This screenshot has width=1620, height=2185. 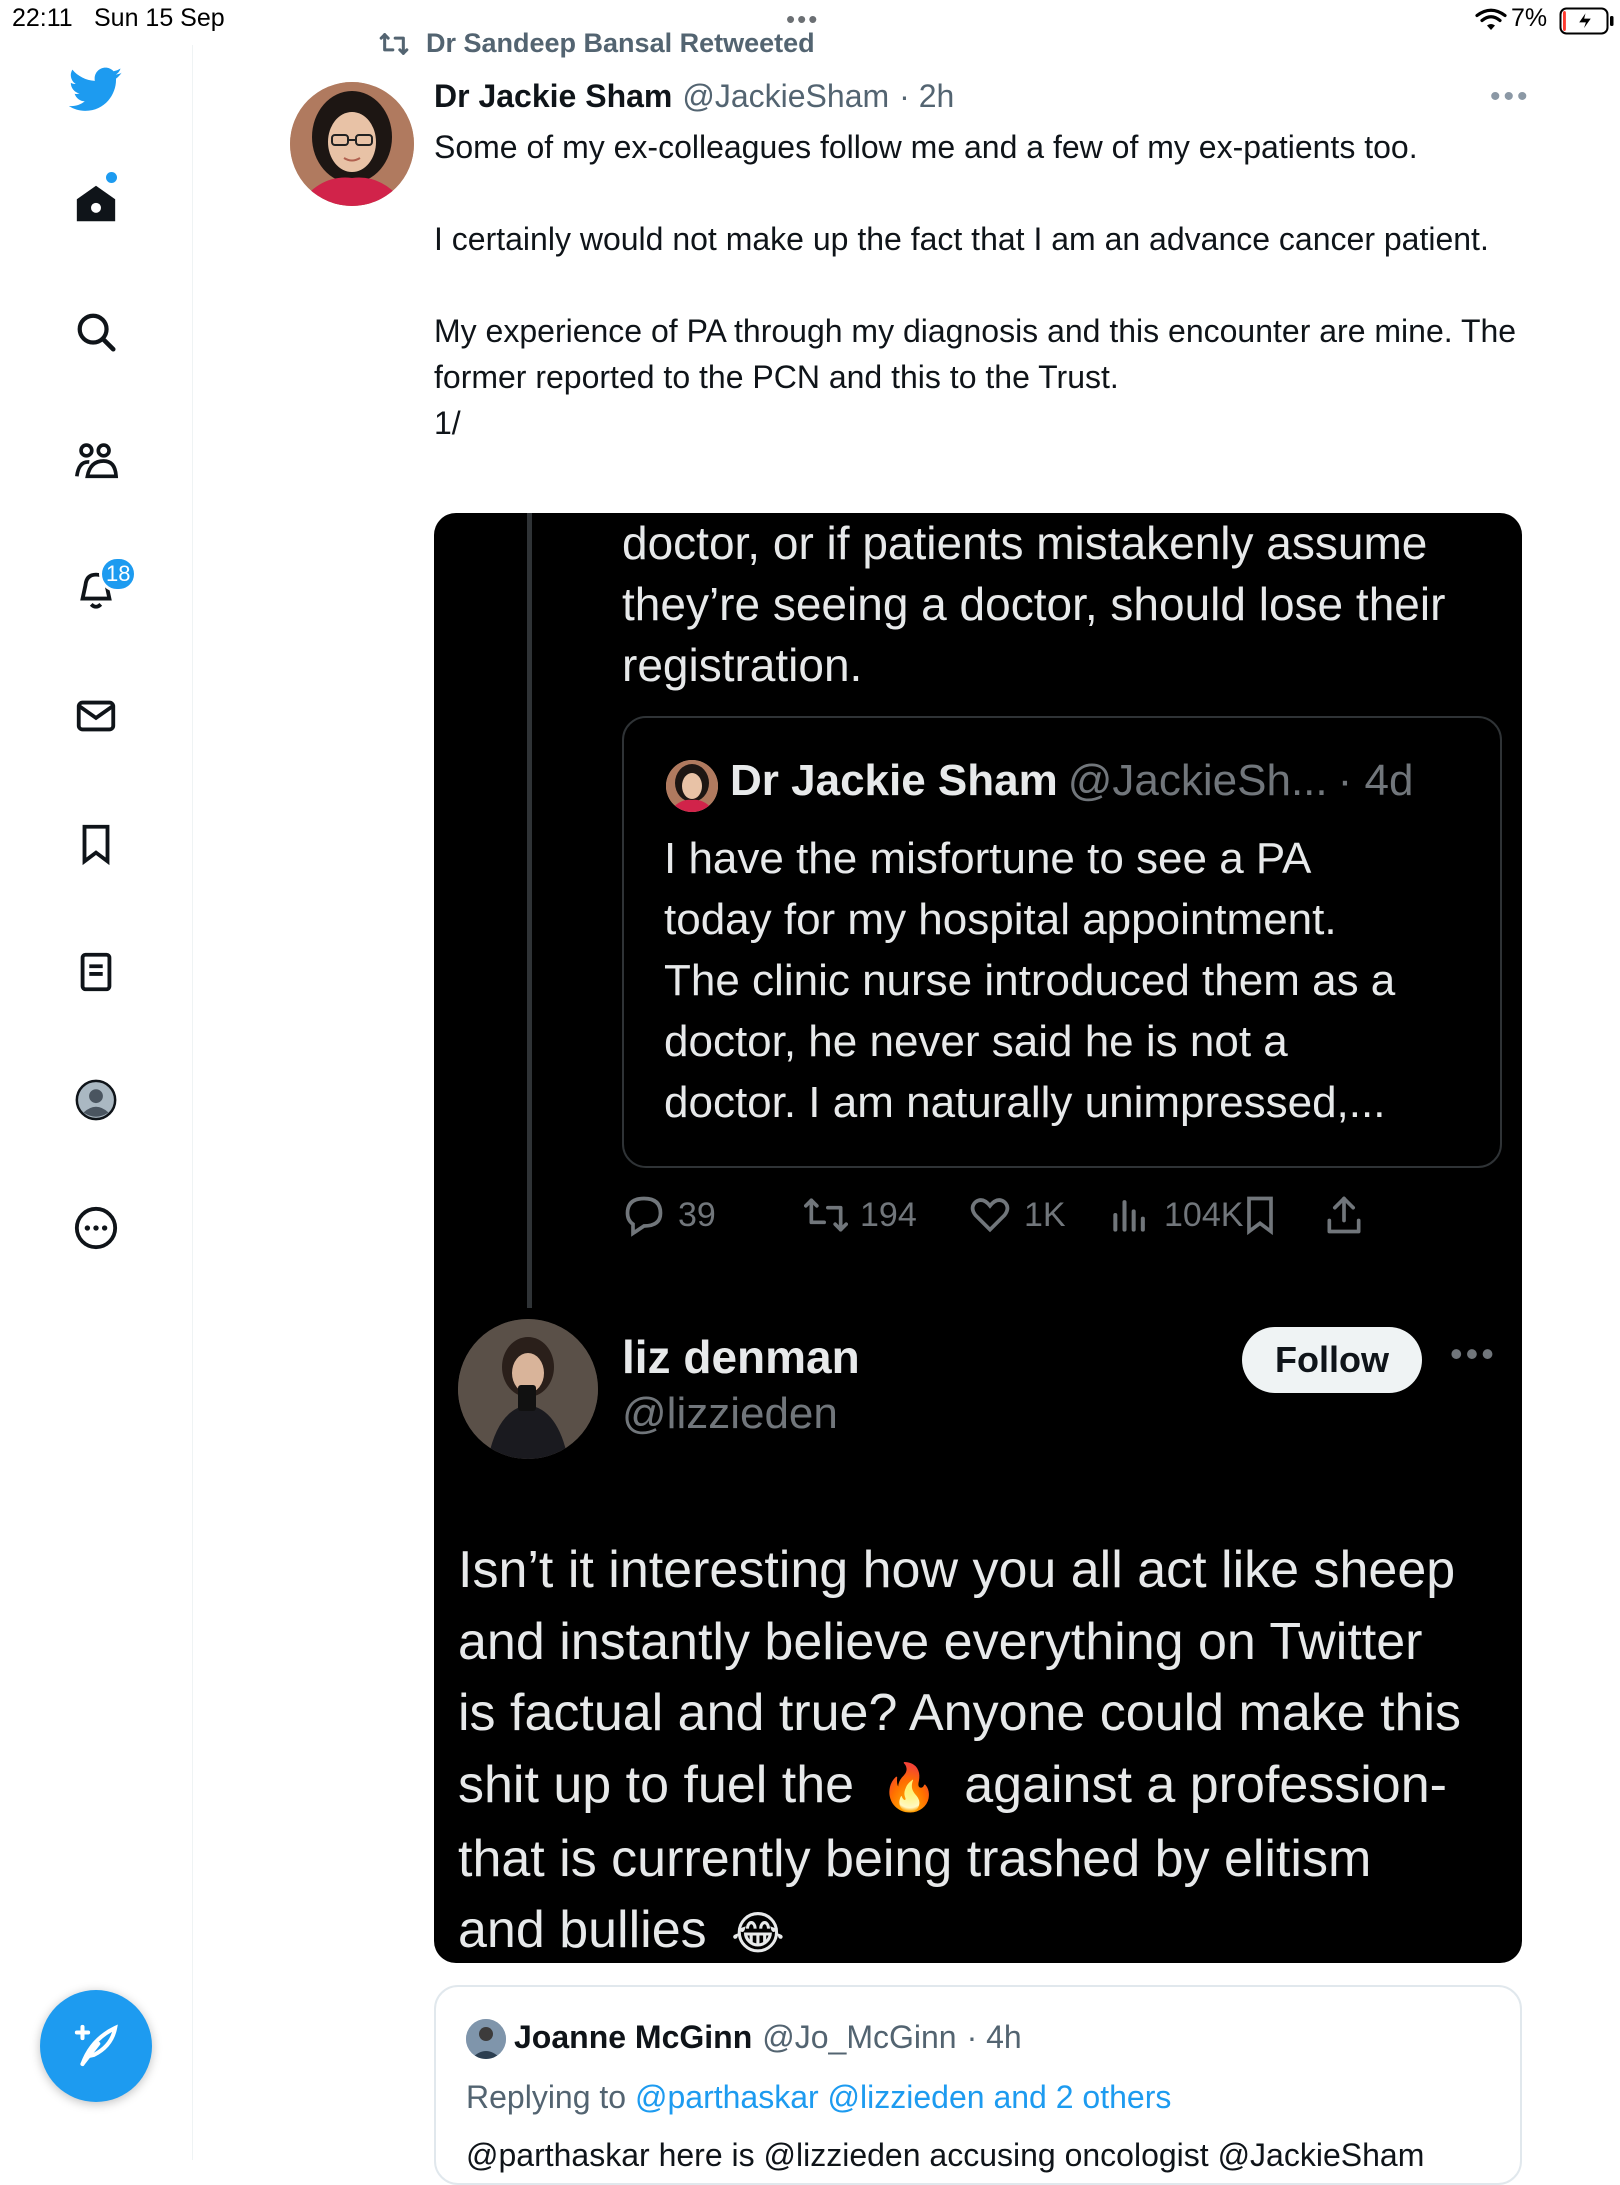 What do you see at coordinates (118, 574) in the screenshot?
I see `notifications-badge: 18` at bounding box center [118, 574].